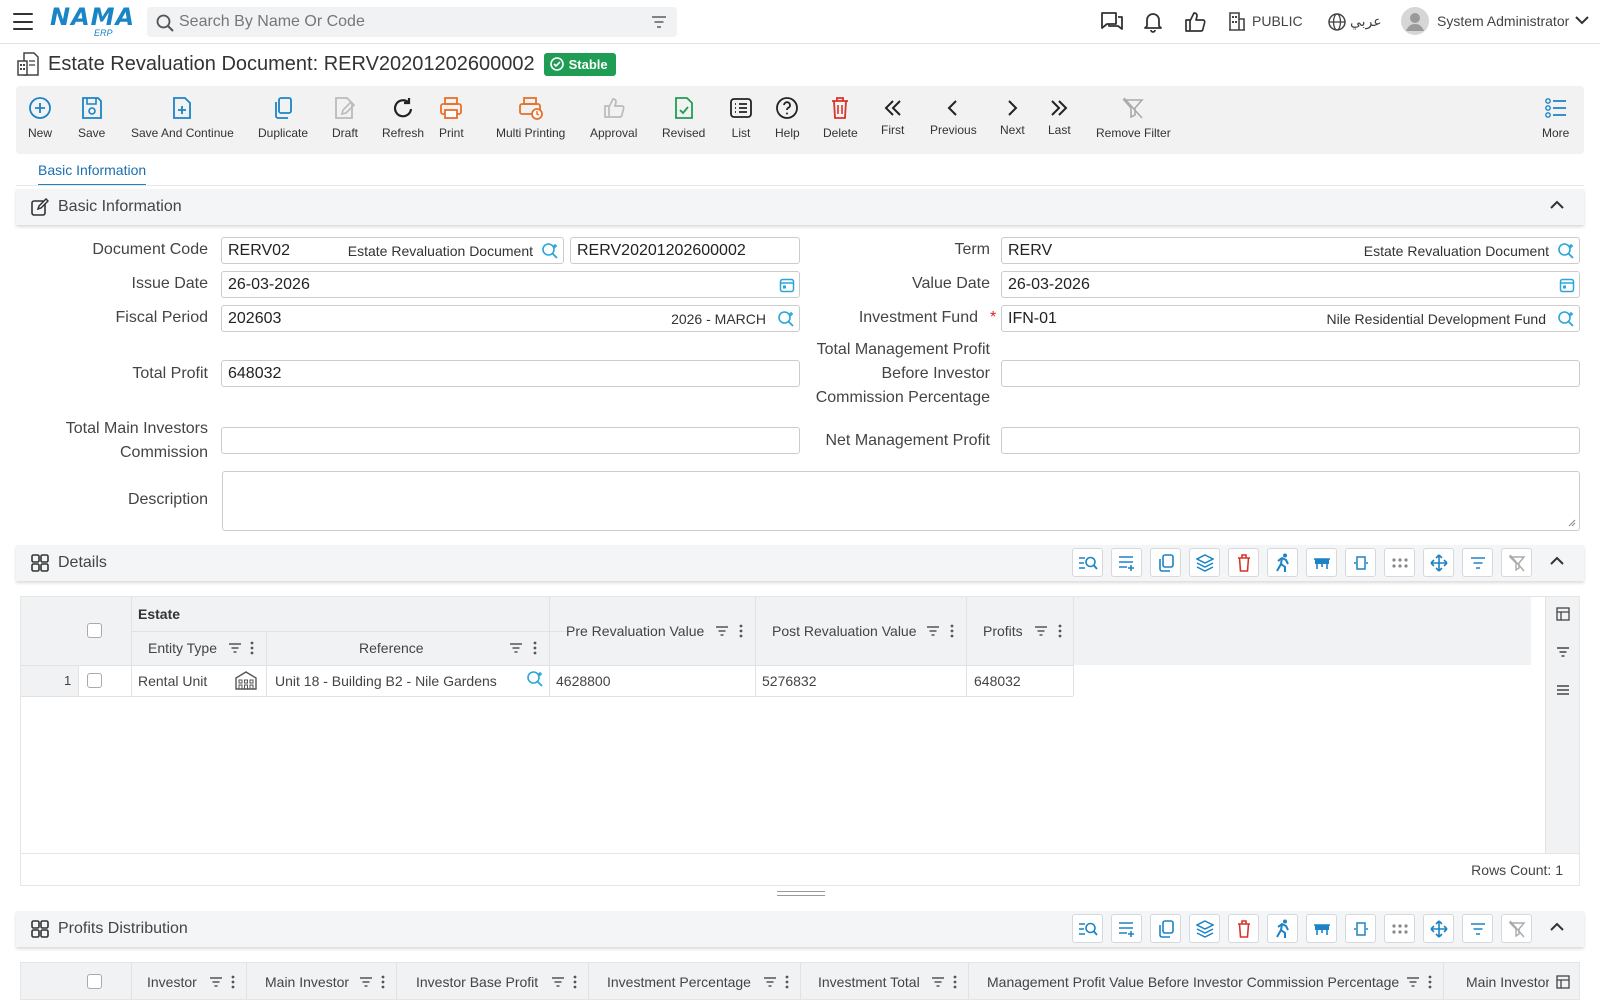 This screenshot has width=1600, height=1000. What do you see at coordinates (683, 120) in the screenshot?
I see `revised-button: Revised` at bounding box center [683, 120].